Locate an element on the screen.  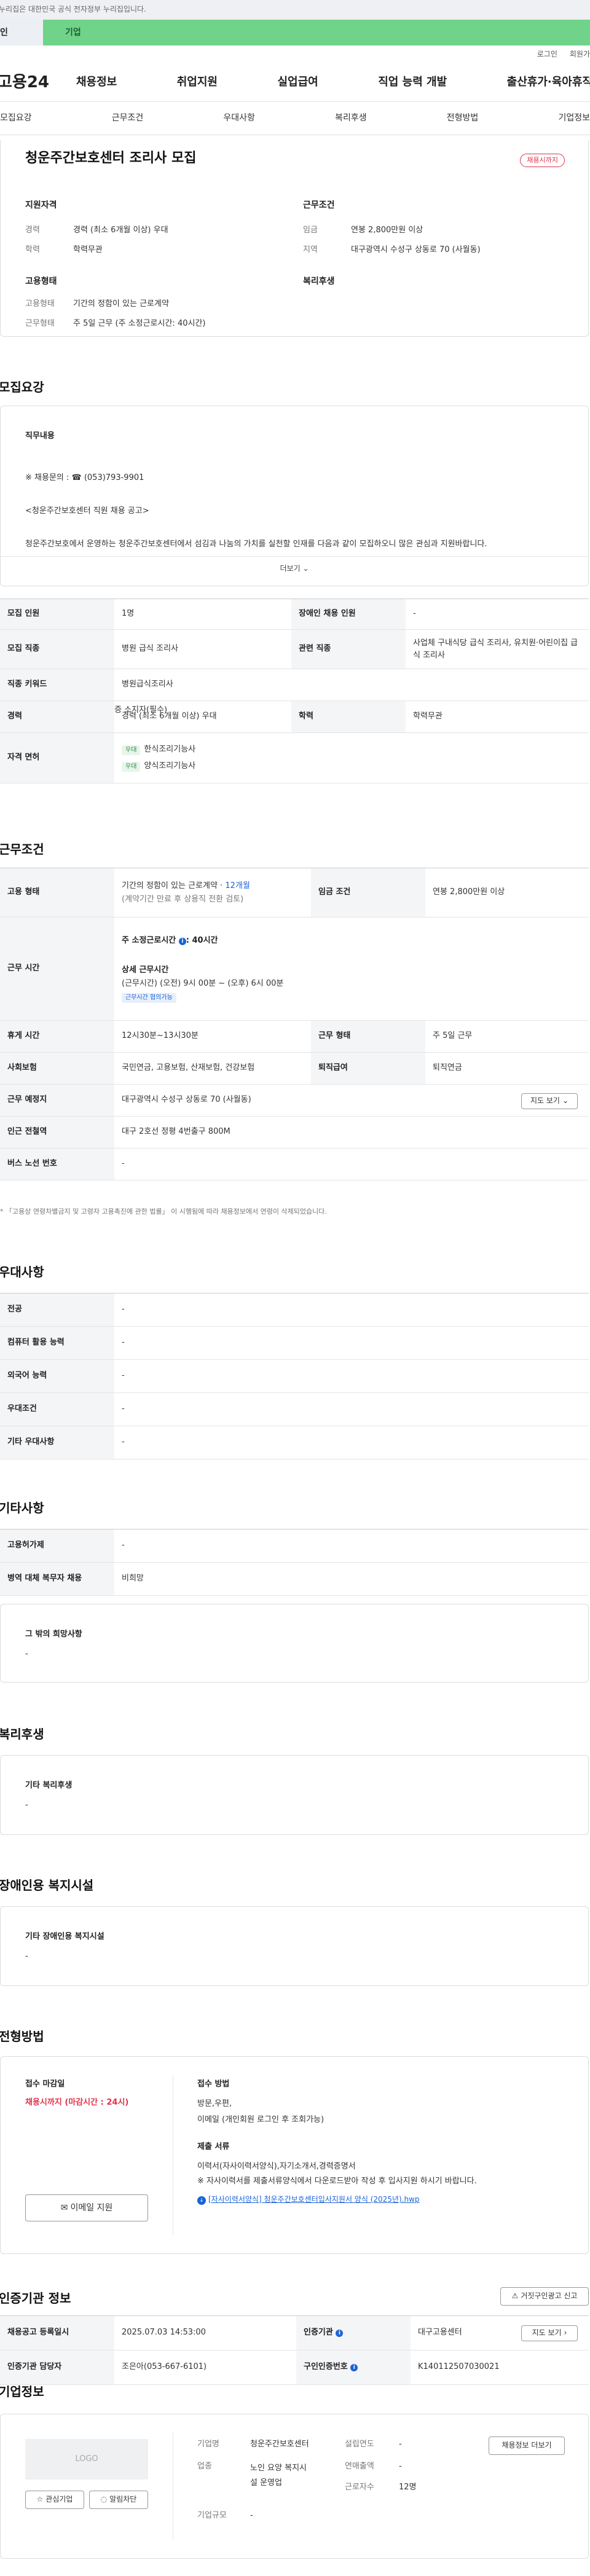
false-ad-report-button: ⚠ 거짓구인광고 신고 is located at coordinates (545, 2296).